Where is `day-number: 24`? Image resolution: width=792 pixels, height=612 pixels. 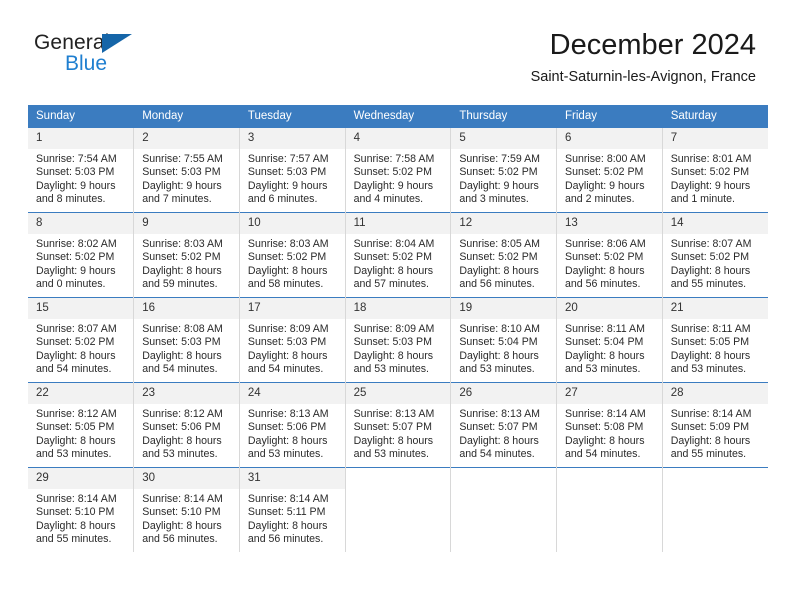
day-number: 24 is located at coordinates (292, 393).